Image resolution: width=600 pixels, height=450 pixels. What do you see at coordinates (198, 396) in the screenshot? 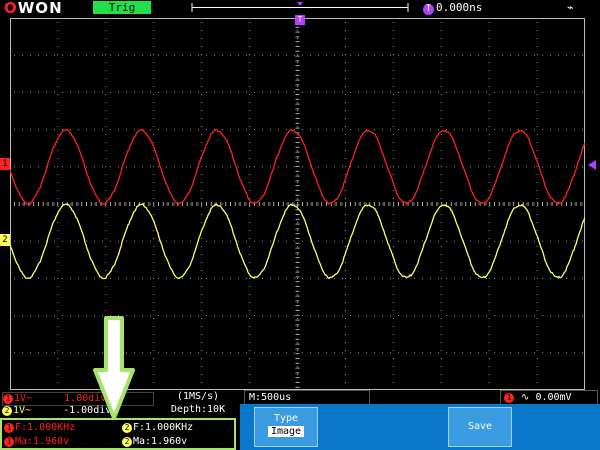
I see `sample-rate: (1MS/s)` at bounding box center [198, 396].